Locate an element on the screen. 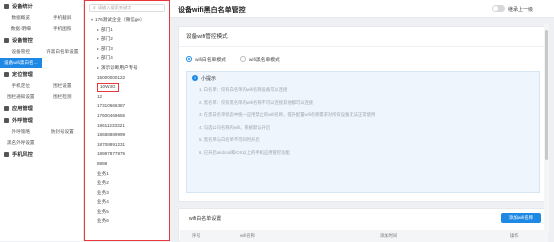 Image resolution: width=554 pixels, height=242 pixels. page-title: 设备wifi黑白名单管控 is located at coordinates (212, 10).